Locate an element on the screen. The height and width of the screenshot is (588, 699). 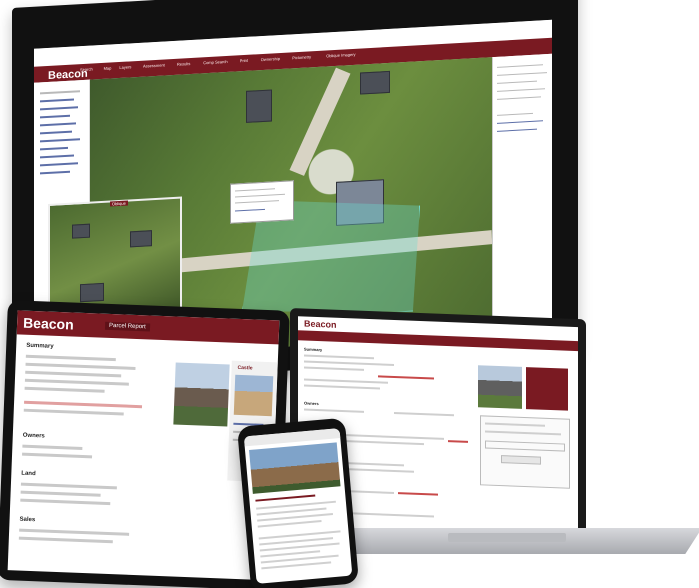
oblique-window-title: Oblique is located at coordinates (119, 203).